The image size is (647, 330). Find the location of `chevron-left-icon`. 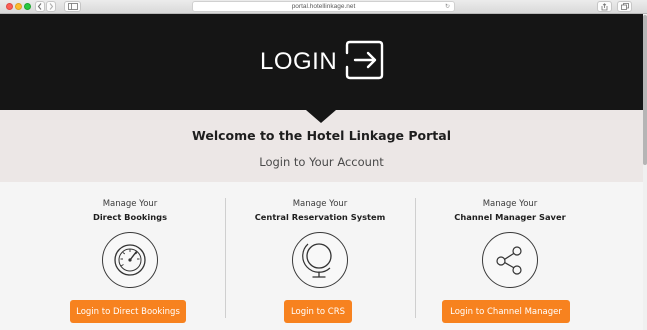

chevron-left-icon is located at coordinates (39, 6).